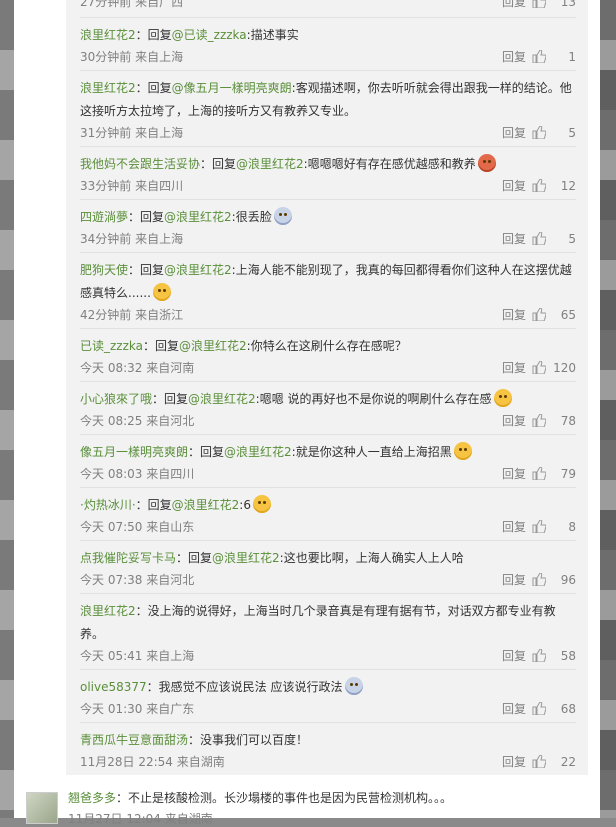 This screenshot has width=616, height=827. What do you see at coordinates (116, 399) in the screenshot?
I see `comment-username: 小心狼來了哦` at bounding box center [116, 399].